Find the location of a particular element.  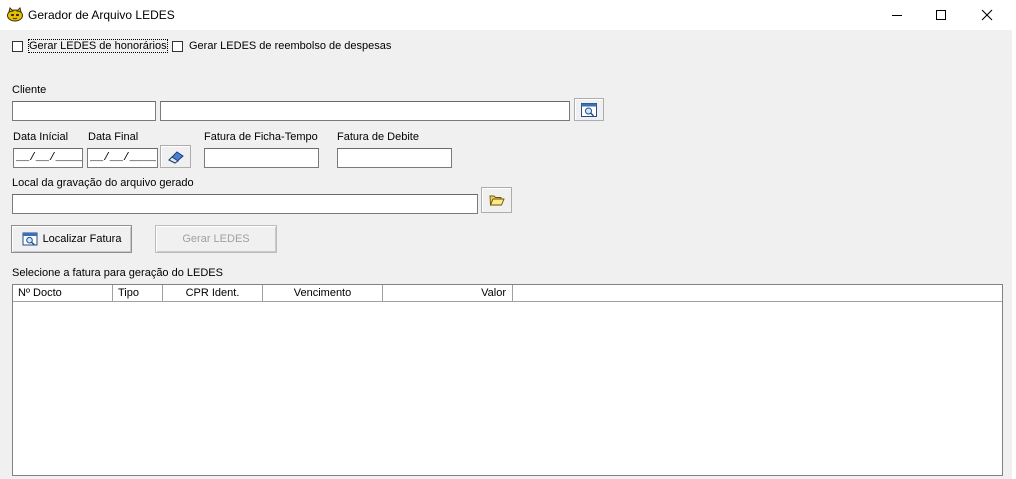

window-right-edge is located at coordinates (1014, 254).